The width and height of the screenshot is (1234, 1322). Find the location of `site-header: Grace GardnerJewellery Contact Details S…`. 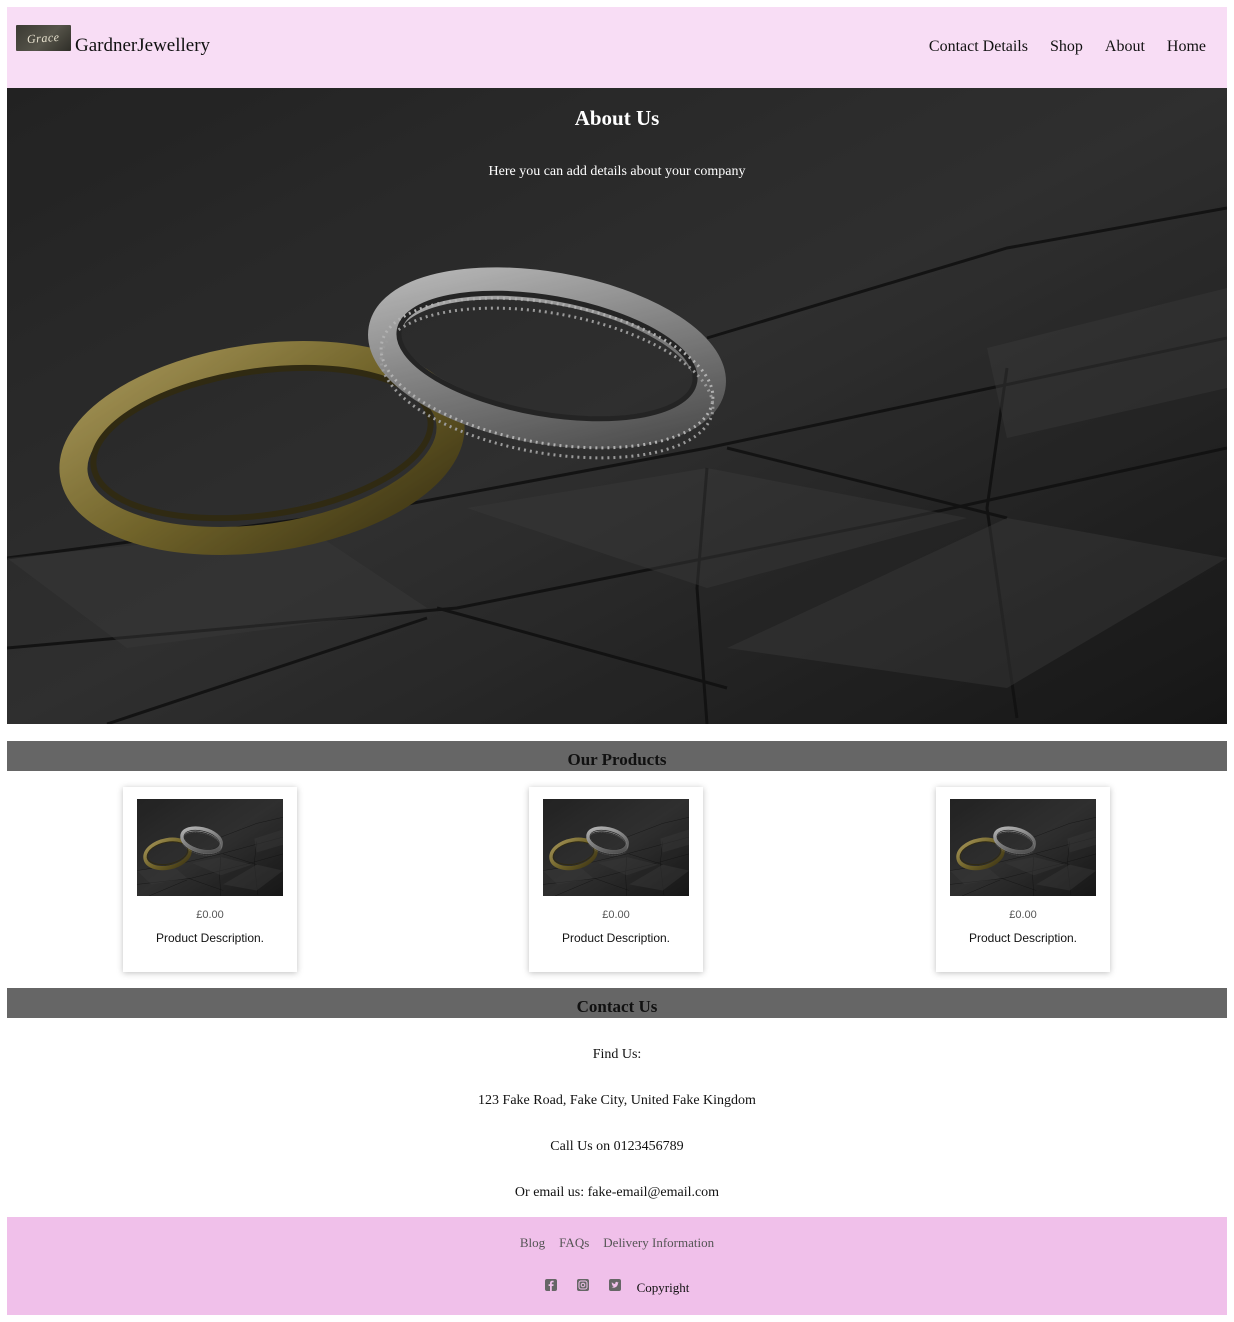

site-header: Grace GardnerJewellery Contact Details S… is located at coordinates (617, 47).